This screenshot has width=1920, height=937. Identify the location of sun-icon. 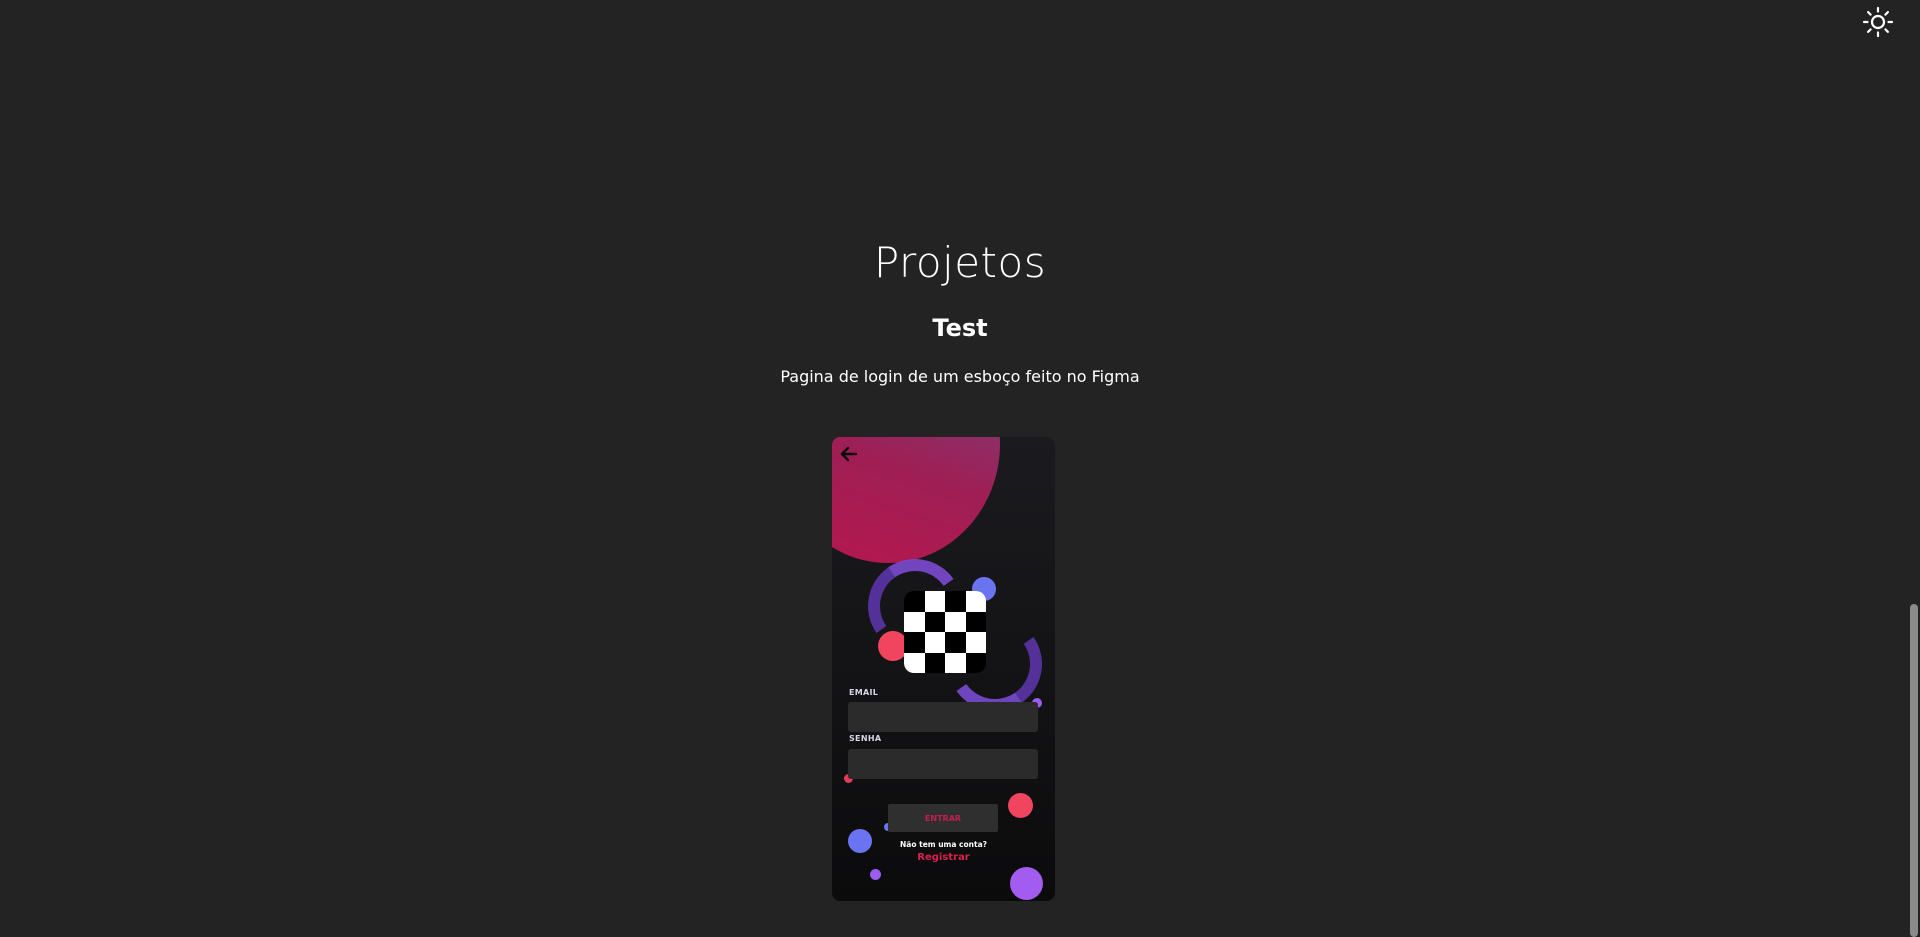
(1878, 22).